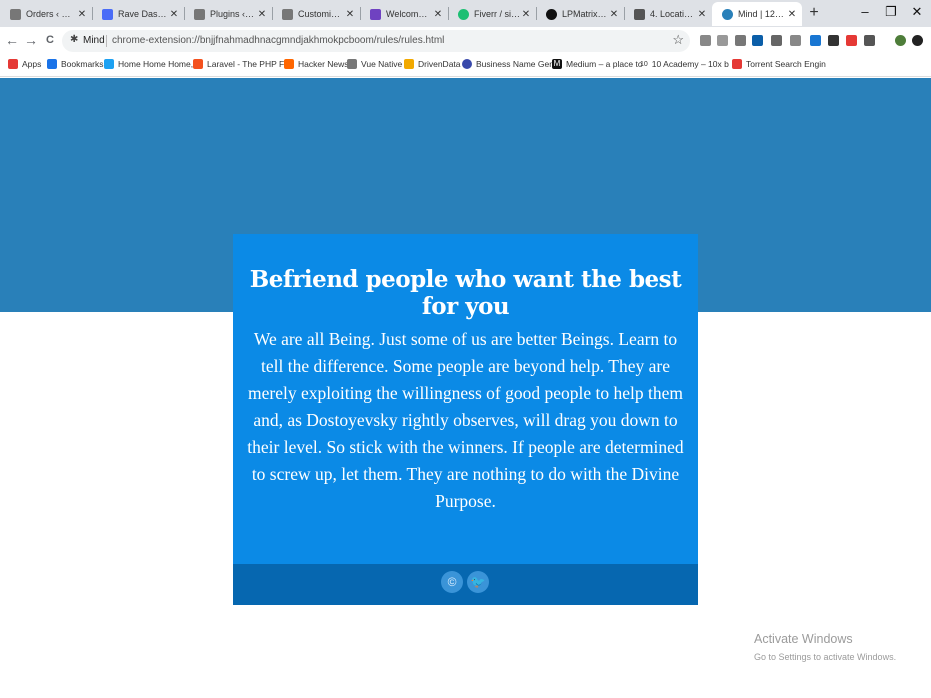 The height and width of the screenshot is (698, 931). What do you see at coordinates (439, 64) in the screenshot?
I see `bookmark-label: DrivenData` at bounding box center [439, 64].